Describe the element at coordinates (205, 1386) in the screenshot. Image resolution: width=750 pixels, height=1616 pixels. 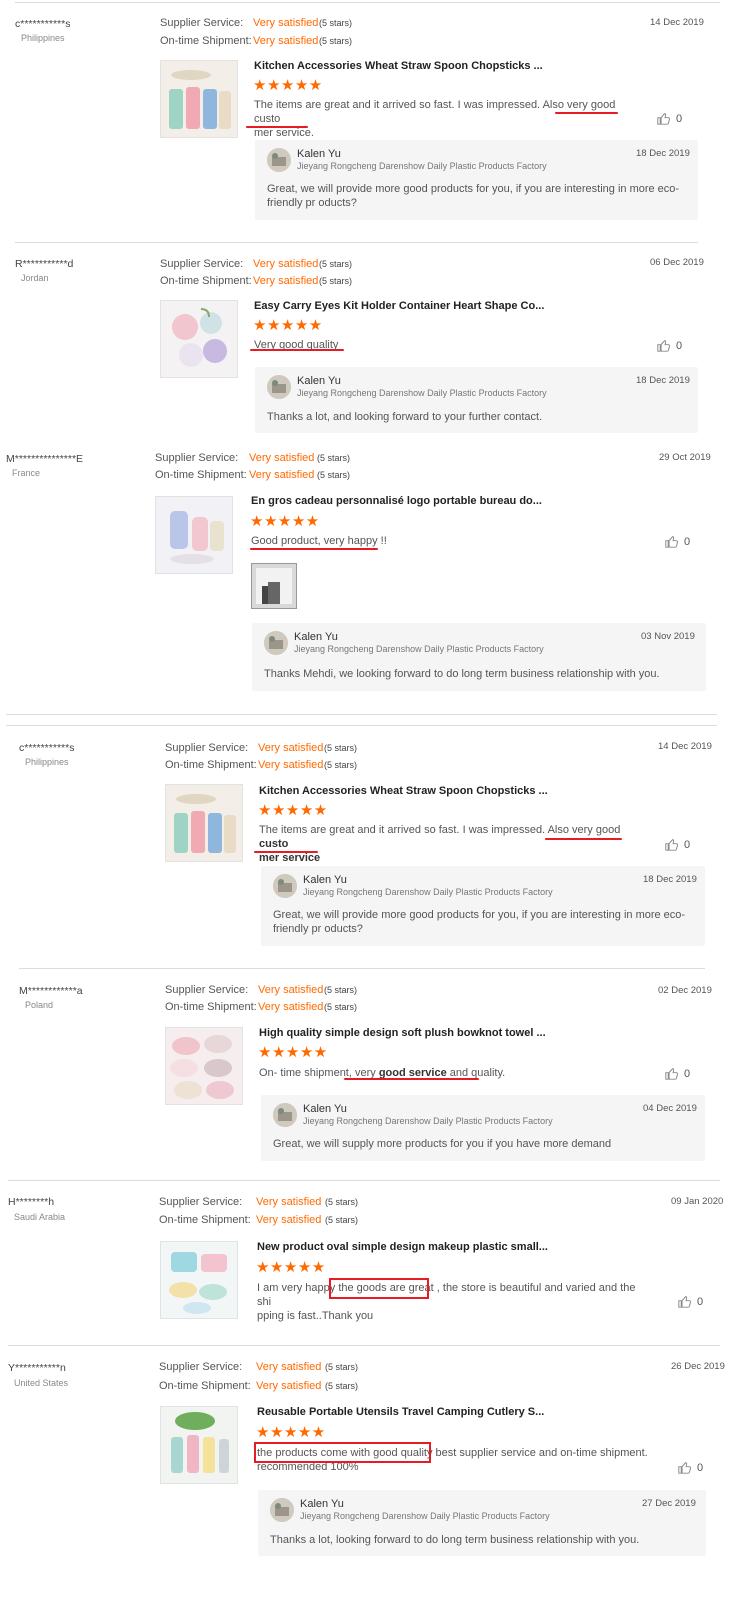
I see `ontime-shipment-label: On-time Shipment:` at that location.